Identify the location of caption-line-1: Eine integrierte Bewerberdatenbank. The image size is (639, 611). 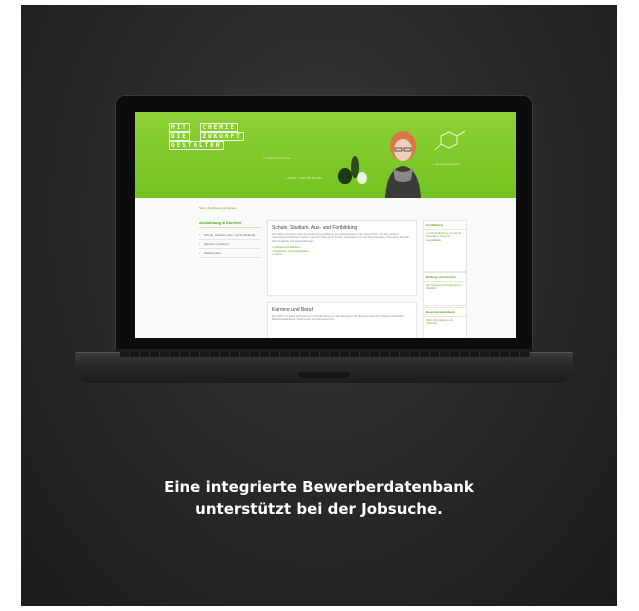
(319, 487).